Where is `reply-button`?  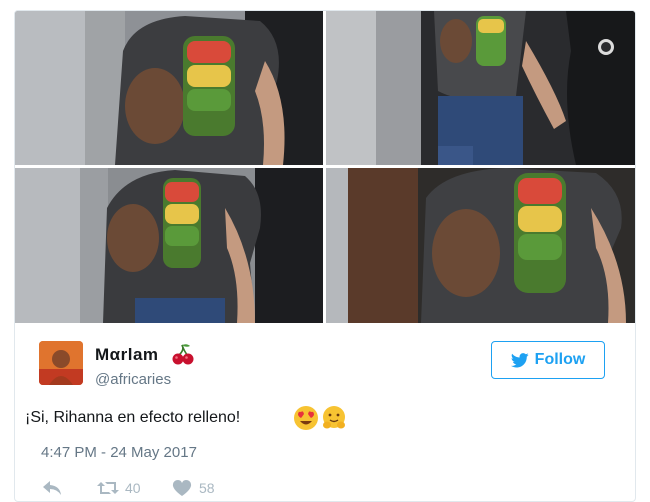 reply-button is located at coordinates (52, 488).